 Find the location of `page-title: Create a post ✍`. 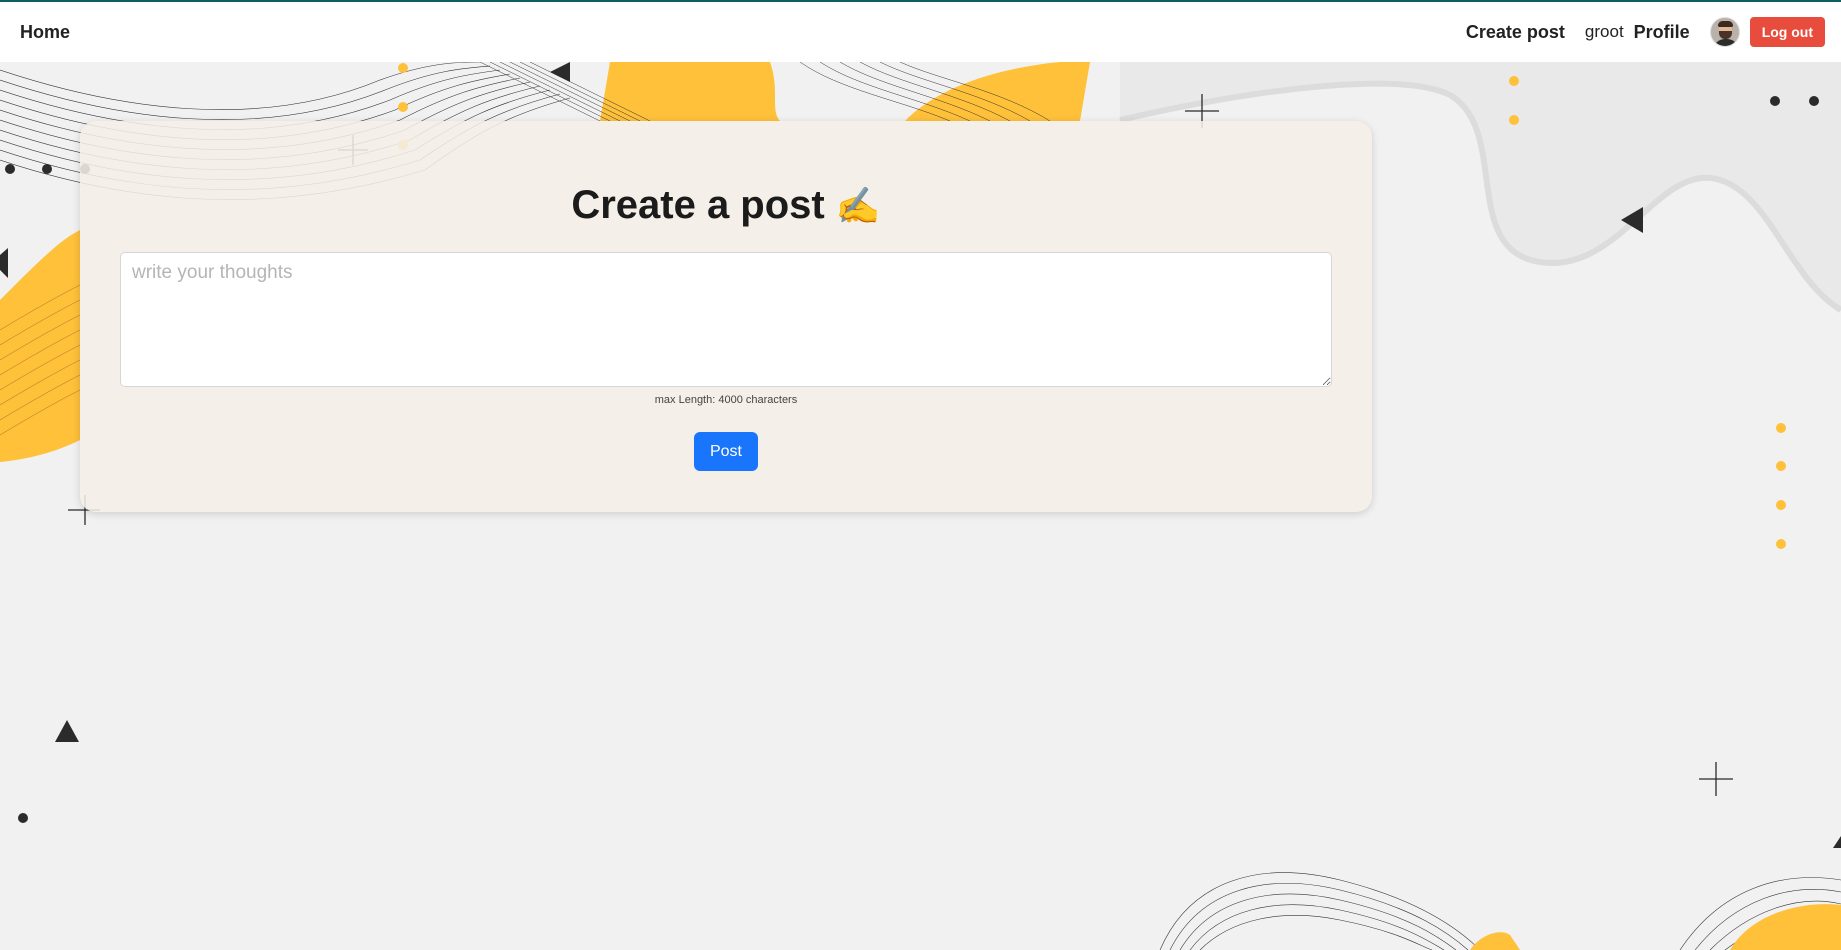

page-title: Create a post ✍ is located at coordinates (726, 205).